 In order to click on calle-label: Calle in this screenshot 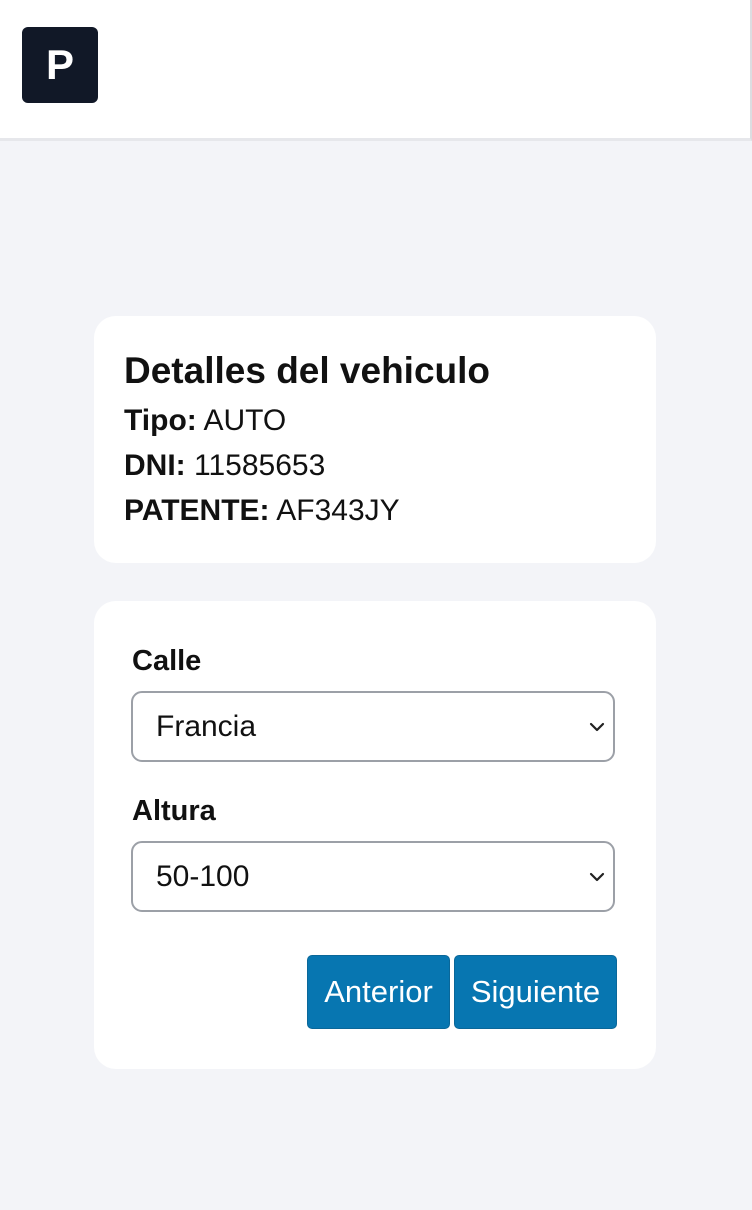, I will do `click(167, 661)`.